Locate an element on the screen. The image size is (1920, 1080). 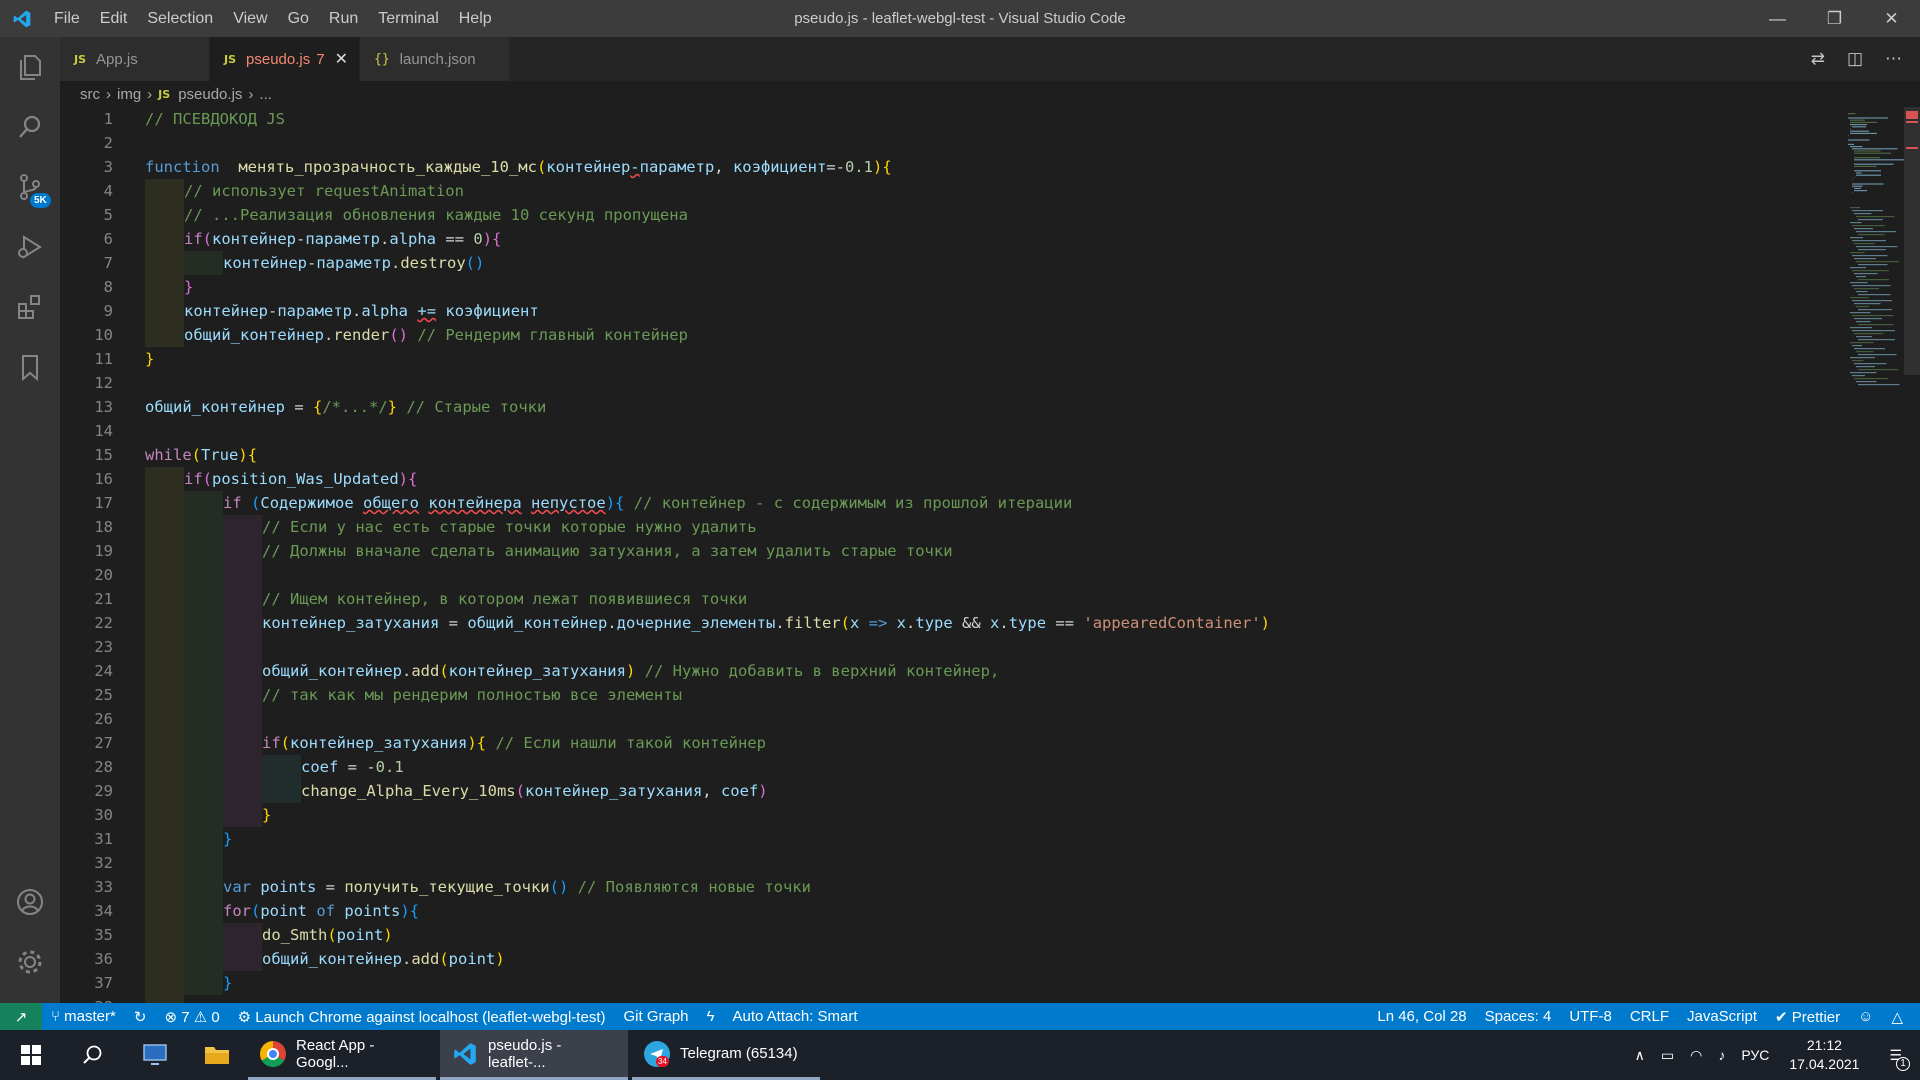
code-line: 16 if(position_Was_Updated){ is located at coordinates (980, 479).